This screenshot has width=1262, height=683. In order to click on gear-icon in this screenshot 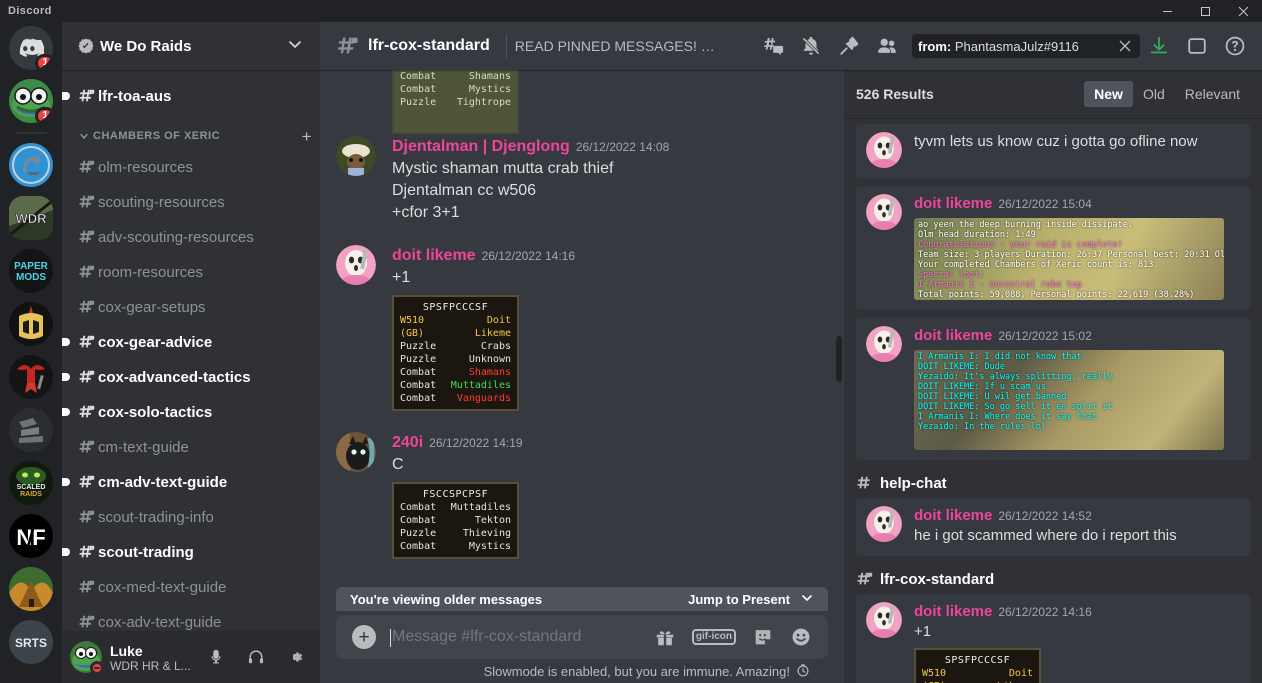, I will do `click(296, 657)`.